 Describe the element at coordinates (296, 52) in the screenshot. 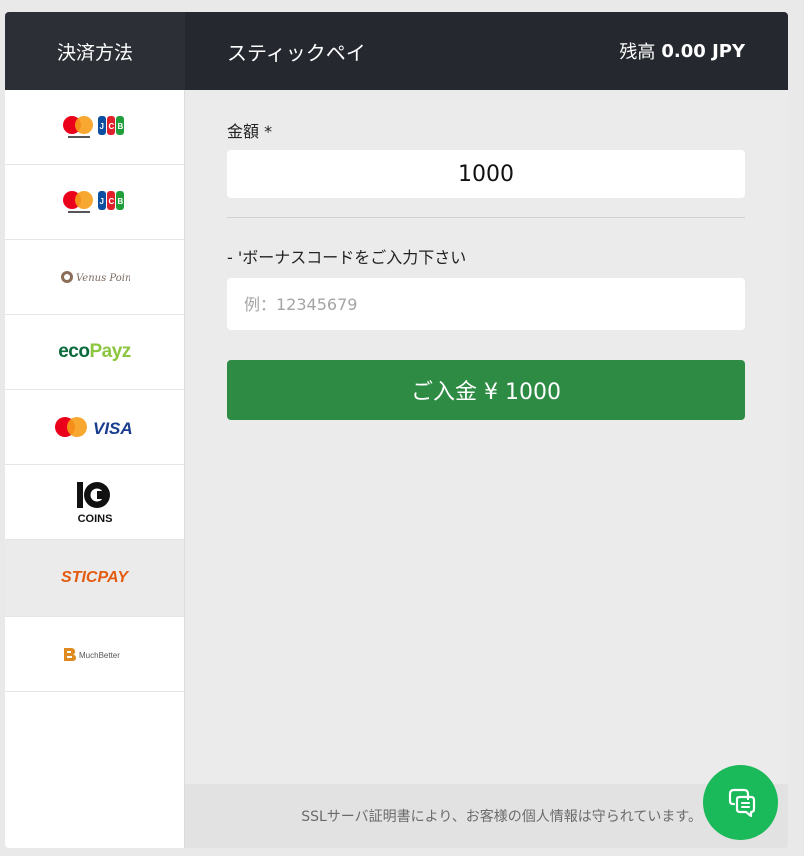

I see `method-title: スティックペイ` at that location.